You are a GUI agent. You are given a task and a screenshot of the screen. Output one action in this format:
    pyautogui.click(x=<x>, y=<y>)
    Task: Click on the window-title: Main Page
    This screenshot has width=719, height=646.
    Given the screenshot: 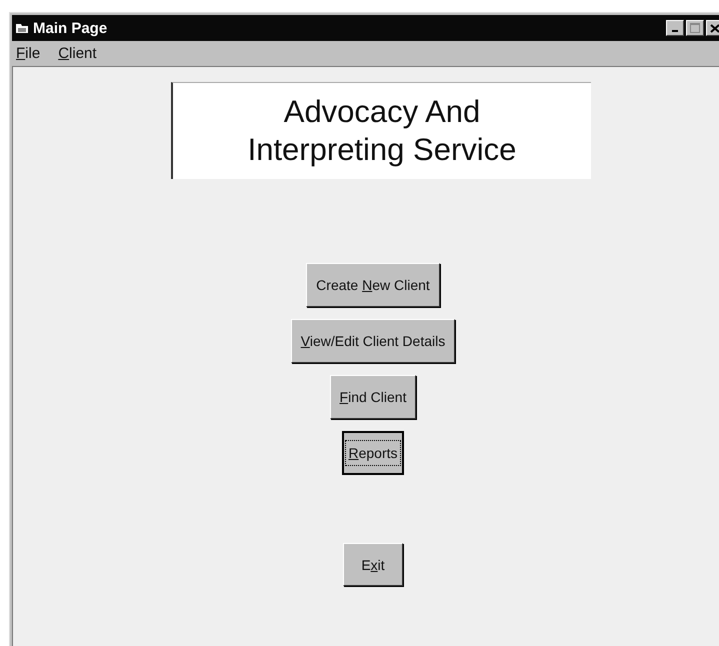 What is the action you would take?
    pyautogui.click(x=70, y=28)
    